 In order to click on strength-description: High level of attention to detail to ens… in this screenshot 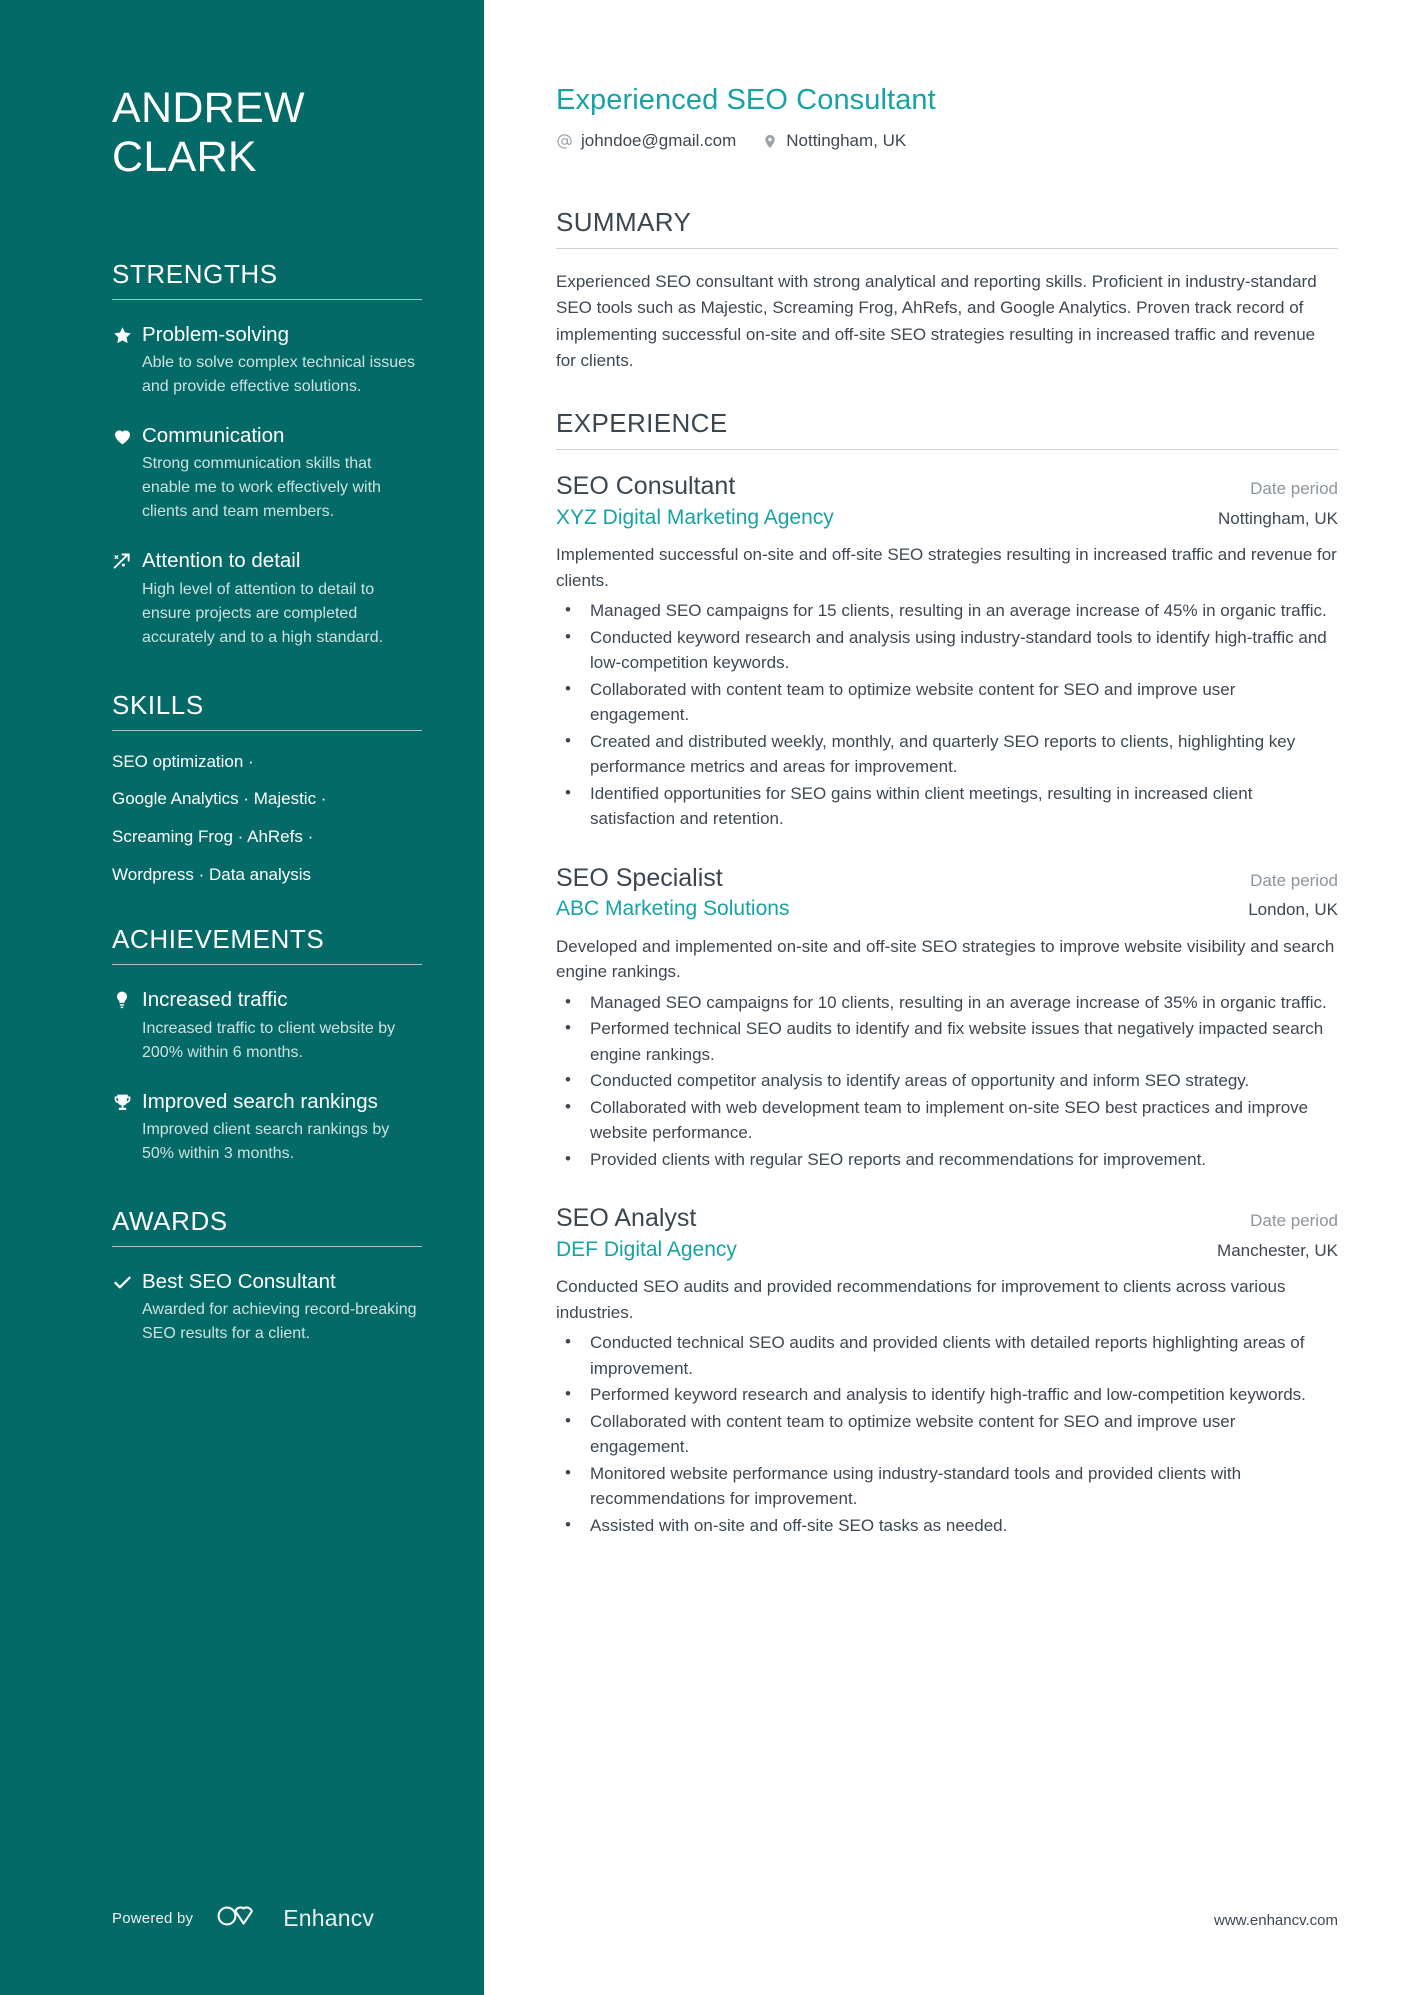, I will do `click(263, 613)`.